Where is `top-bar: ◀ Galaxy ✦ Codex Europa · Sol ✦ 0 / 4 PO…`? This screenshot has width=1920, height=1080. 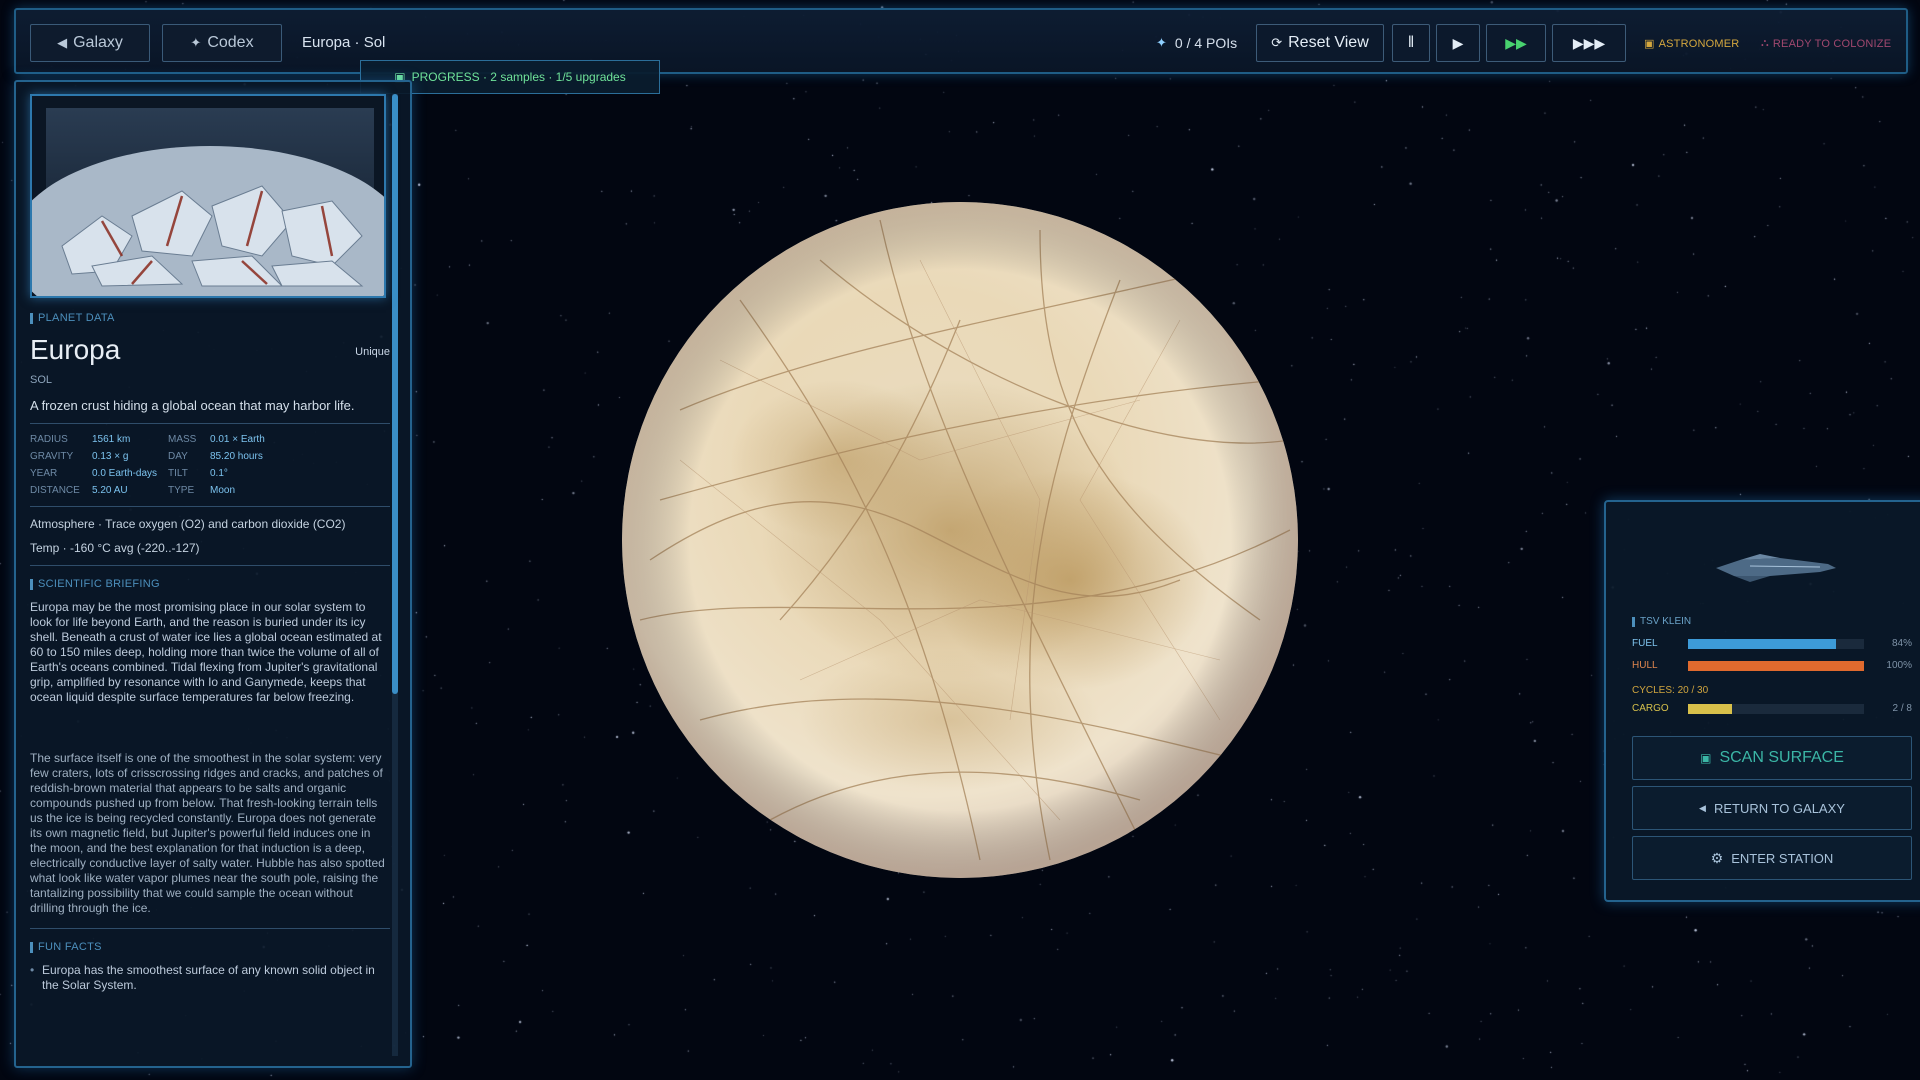 top-bar: ◀ Galaxy ✦ Codex Europa · Sol ✦ 0 / 4 PO… is located at coordinates (961, 41).